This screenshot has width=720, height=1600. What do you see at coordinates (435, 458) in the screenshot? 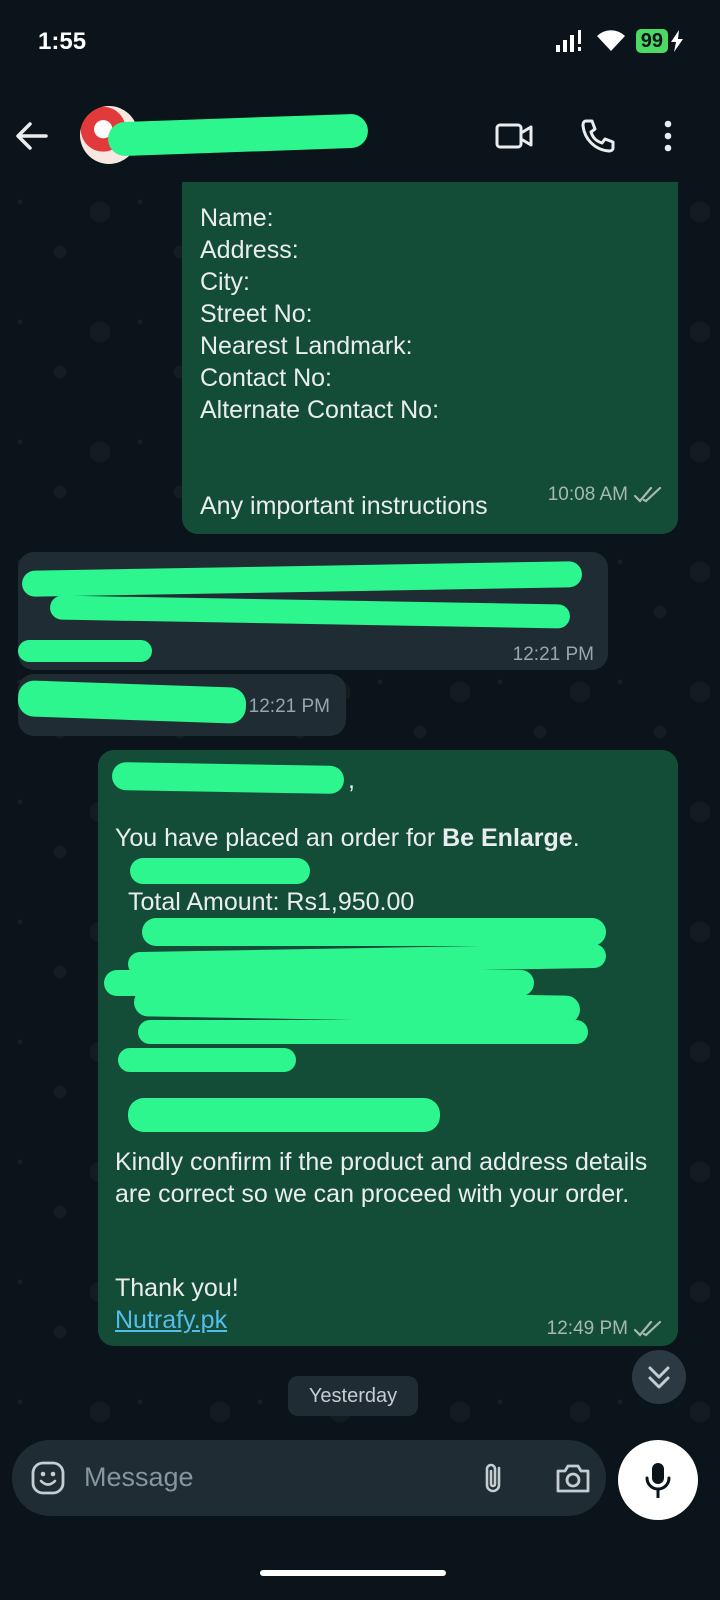
I see `message-line` at bounding box center [435, 458].